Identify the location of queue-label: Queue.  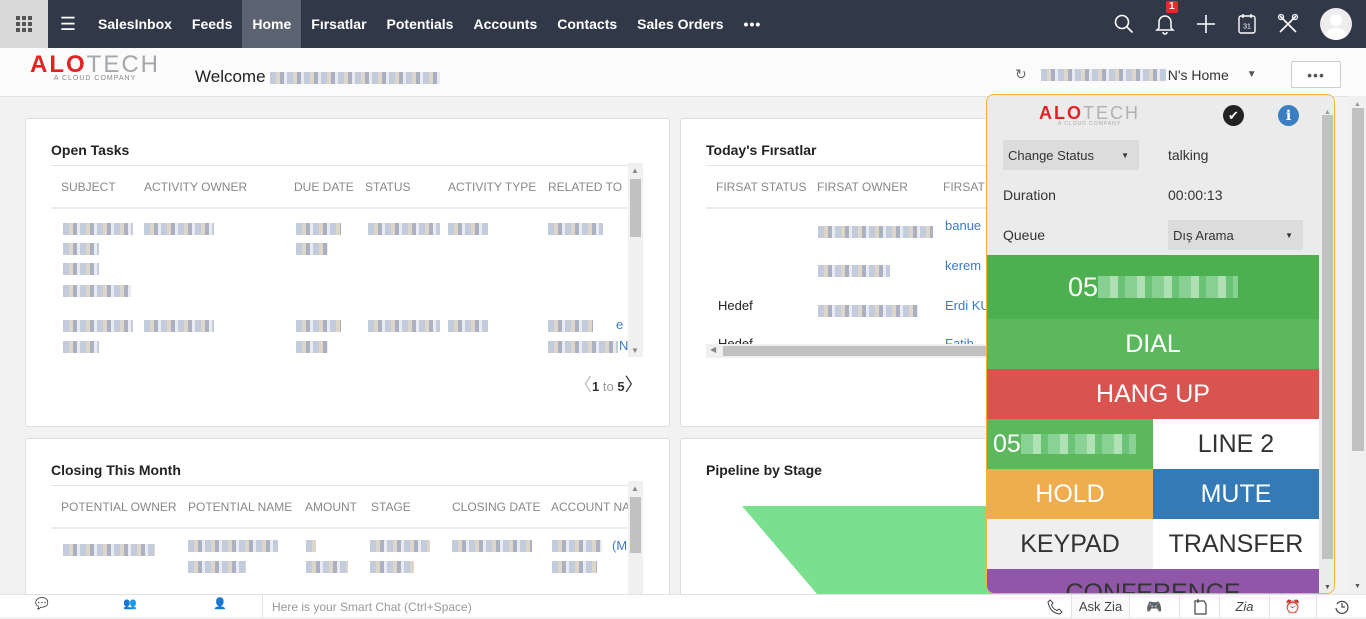
(1024, 235).